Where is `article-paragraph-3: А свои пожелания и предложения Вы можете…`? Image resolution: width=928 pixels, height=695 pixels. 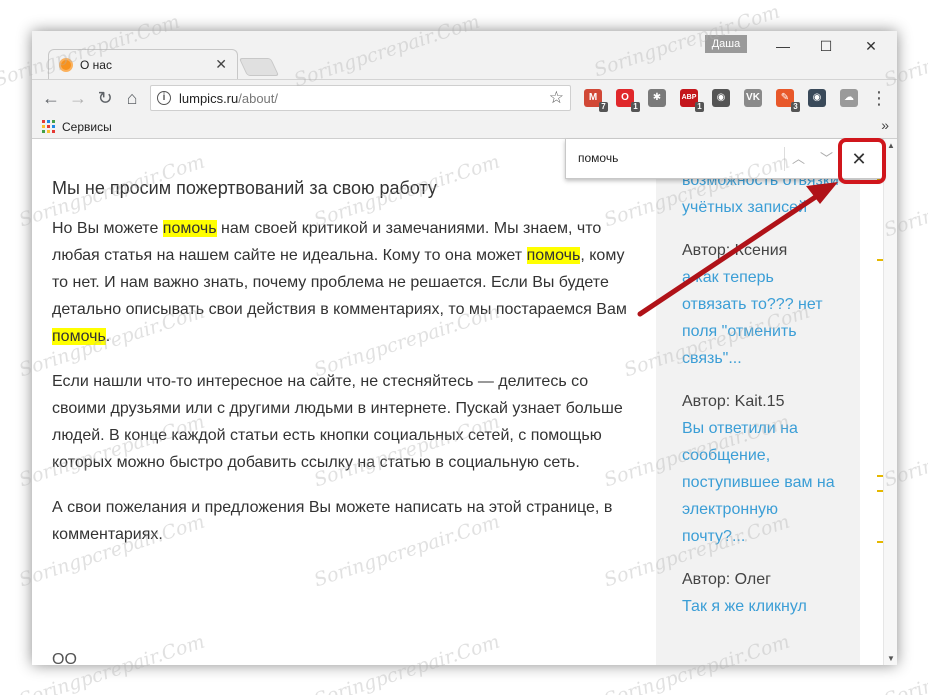 article-paragraph-3: А свои пожелания и предложения Вы можете… is located at coordinates (332, 521).